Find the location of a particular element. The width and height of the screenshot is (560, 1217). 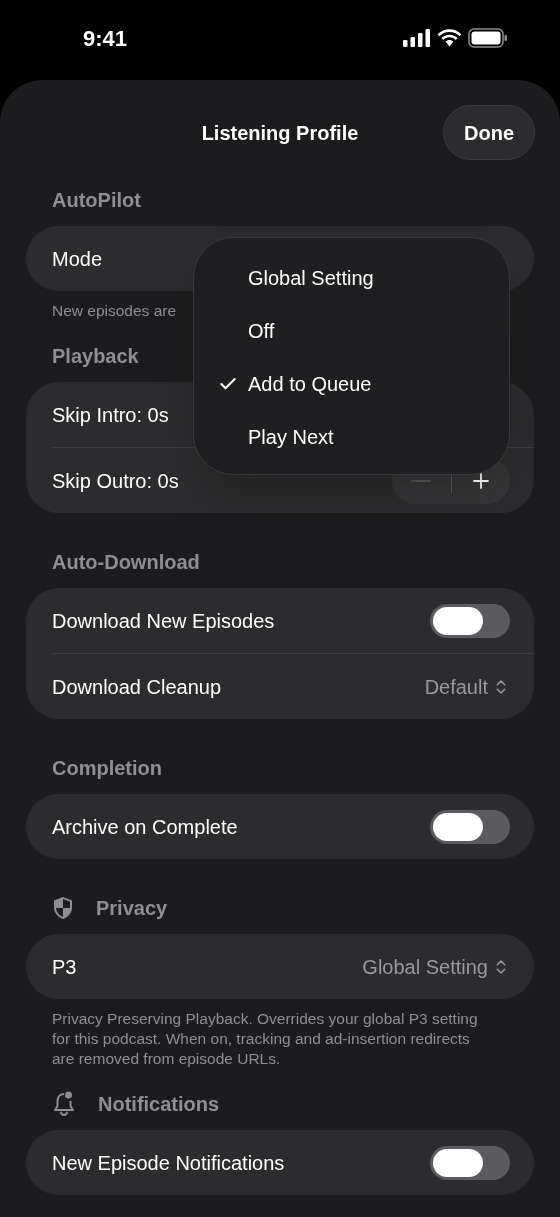

bell-icon is located at coordinates (64, 1104).